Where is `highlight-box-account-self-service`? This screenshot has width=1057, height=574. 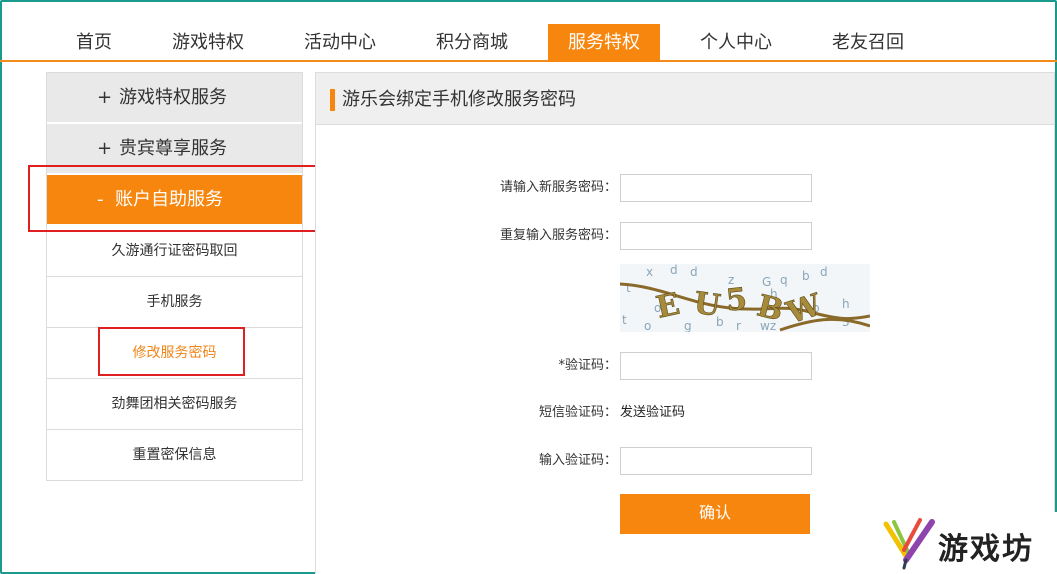
highlight-box-account-self-service is located at coordinates (174, 198).